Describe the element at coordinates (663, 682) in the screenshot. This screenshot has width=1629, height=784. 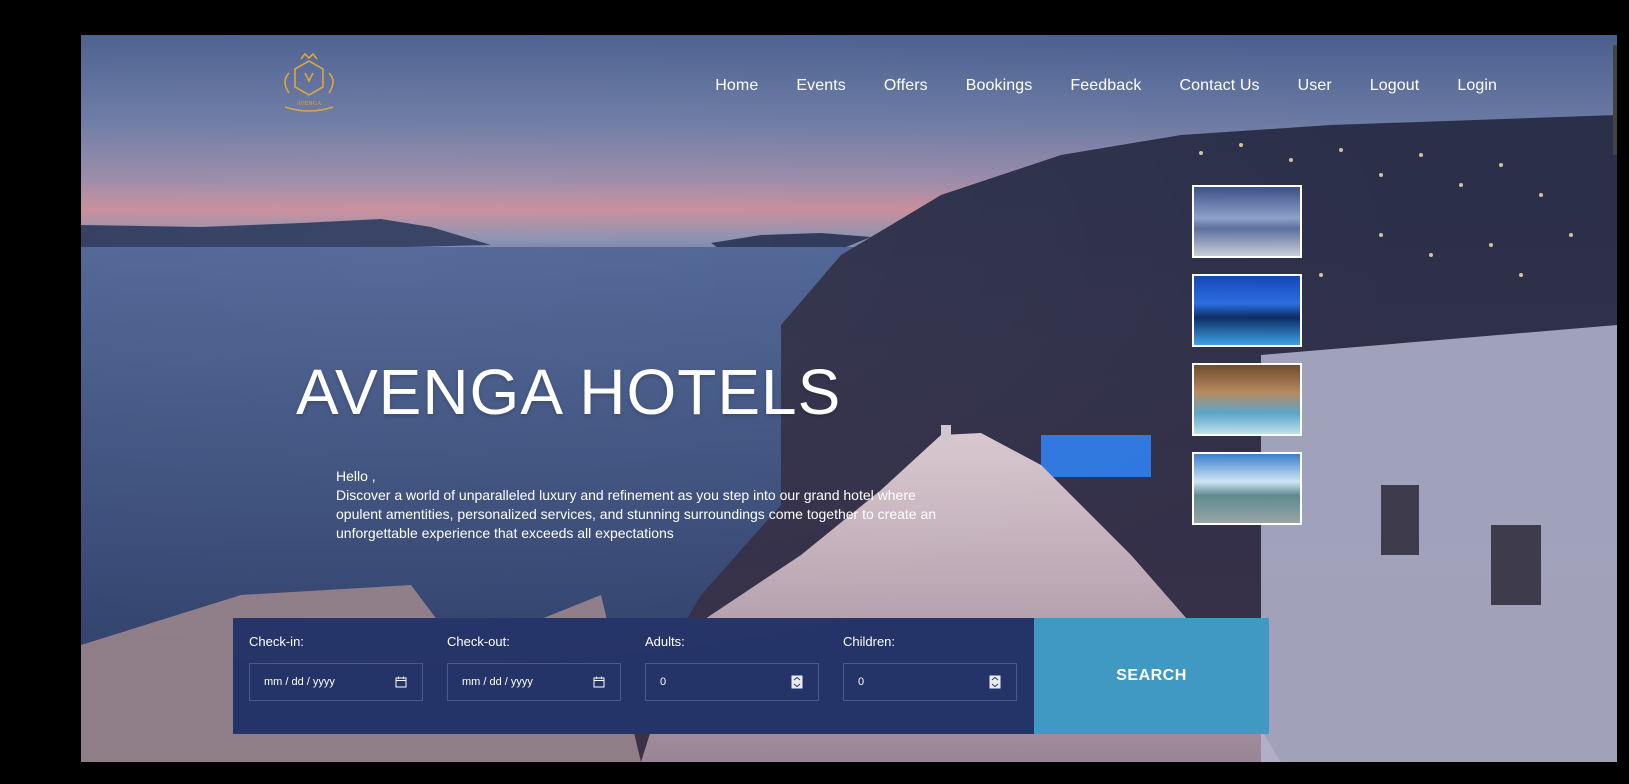
I see `adults-value: 0` at that location.